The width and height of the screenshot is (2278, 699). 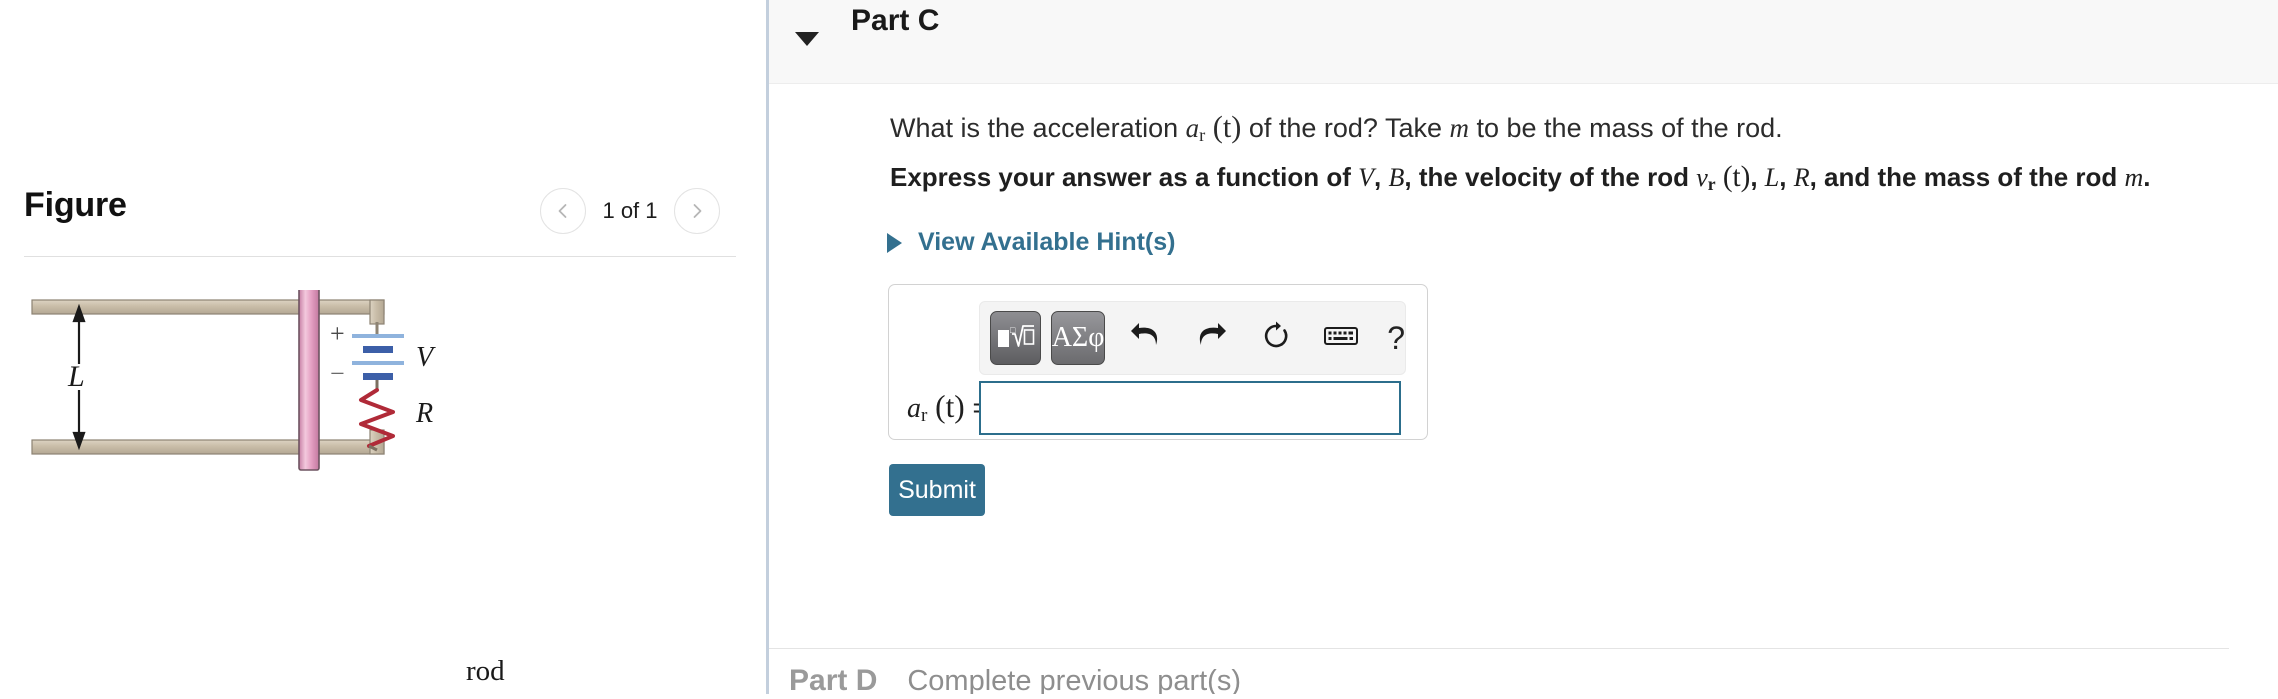 I want to click on keyboard-button, so click(x=1340, y=338).